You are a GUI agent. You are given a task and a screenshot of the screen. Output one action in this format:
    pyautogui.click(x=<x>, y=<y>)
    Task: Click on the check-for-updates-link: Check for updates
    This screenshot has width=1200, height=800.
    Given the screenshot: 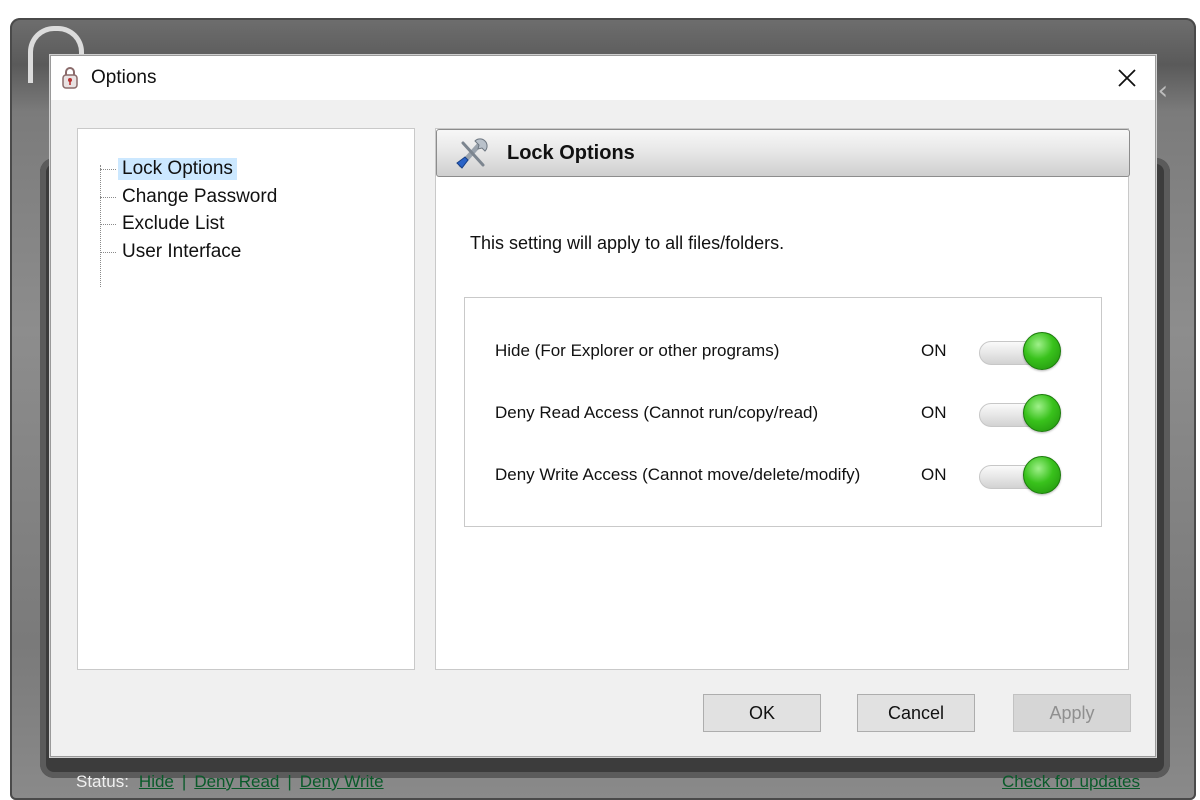 What is the action you would take?
    pyautogui.click(x=1071, y=782)
    